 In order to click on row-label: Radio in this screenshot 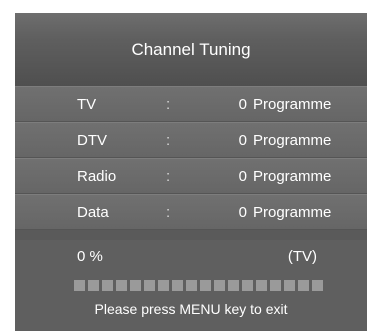, I will do `click(97, 176)`.